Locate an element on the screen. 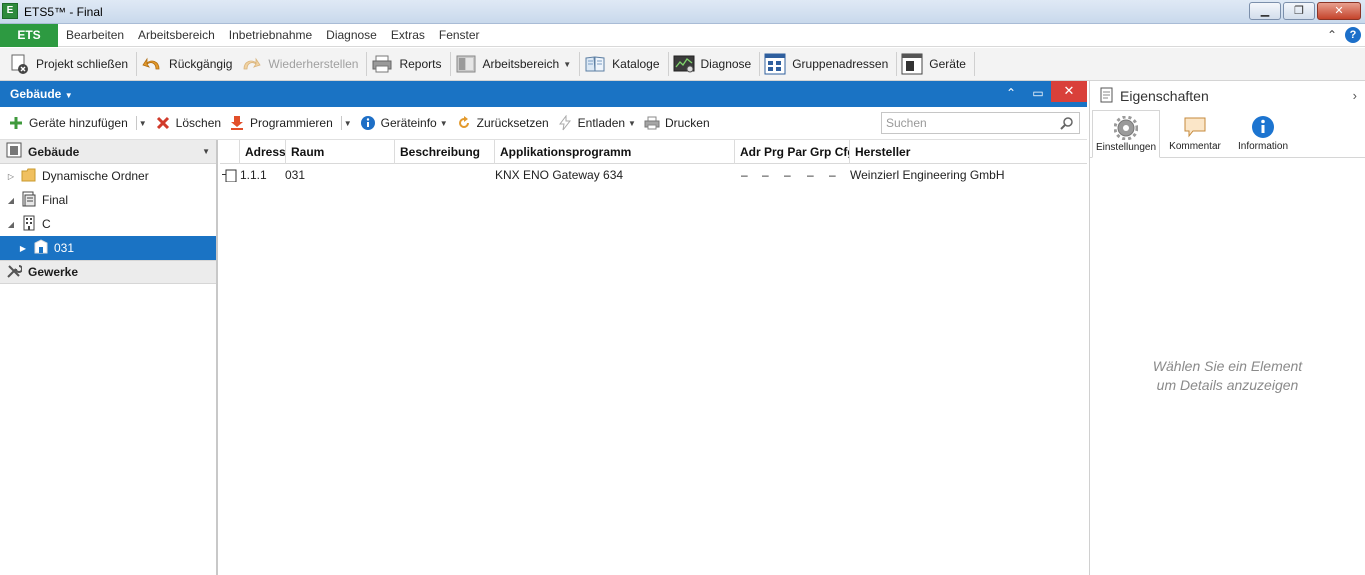 The height and width of the screenshot is (575, 1365). properties-tabs: Einstellungen Kommentar Information is located at coordinates (1227, 134).